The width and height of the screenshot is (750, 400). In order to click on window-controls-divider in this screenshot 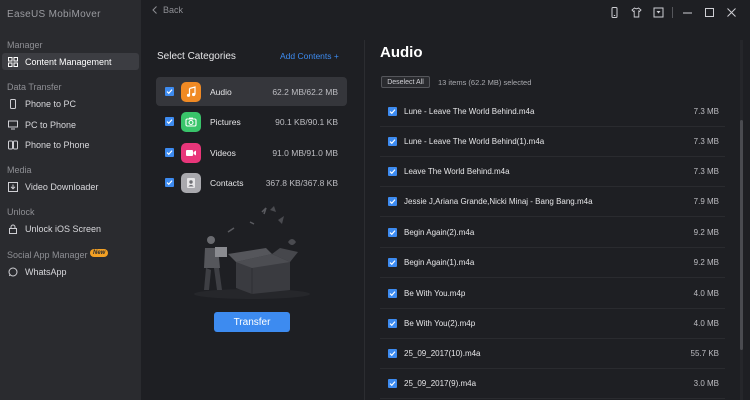, I will do `click(672, 12)`.